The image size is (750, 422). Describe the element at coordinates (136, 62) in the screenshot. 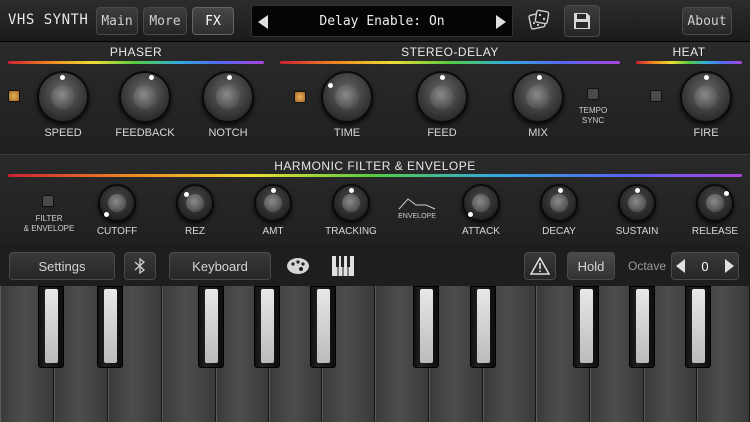

I see `phaser-rainbow-divider` at that location.